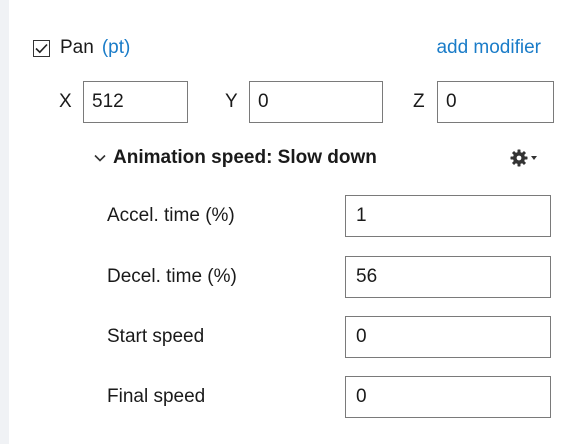 The width and height of the screenshot is (563, 444). What do you see at coordinates (519, 158) in the screenshot?
I see `gear-icon` at bounding box center [519, 158].